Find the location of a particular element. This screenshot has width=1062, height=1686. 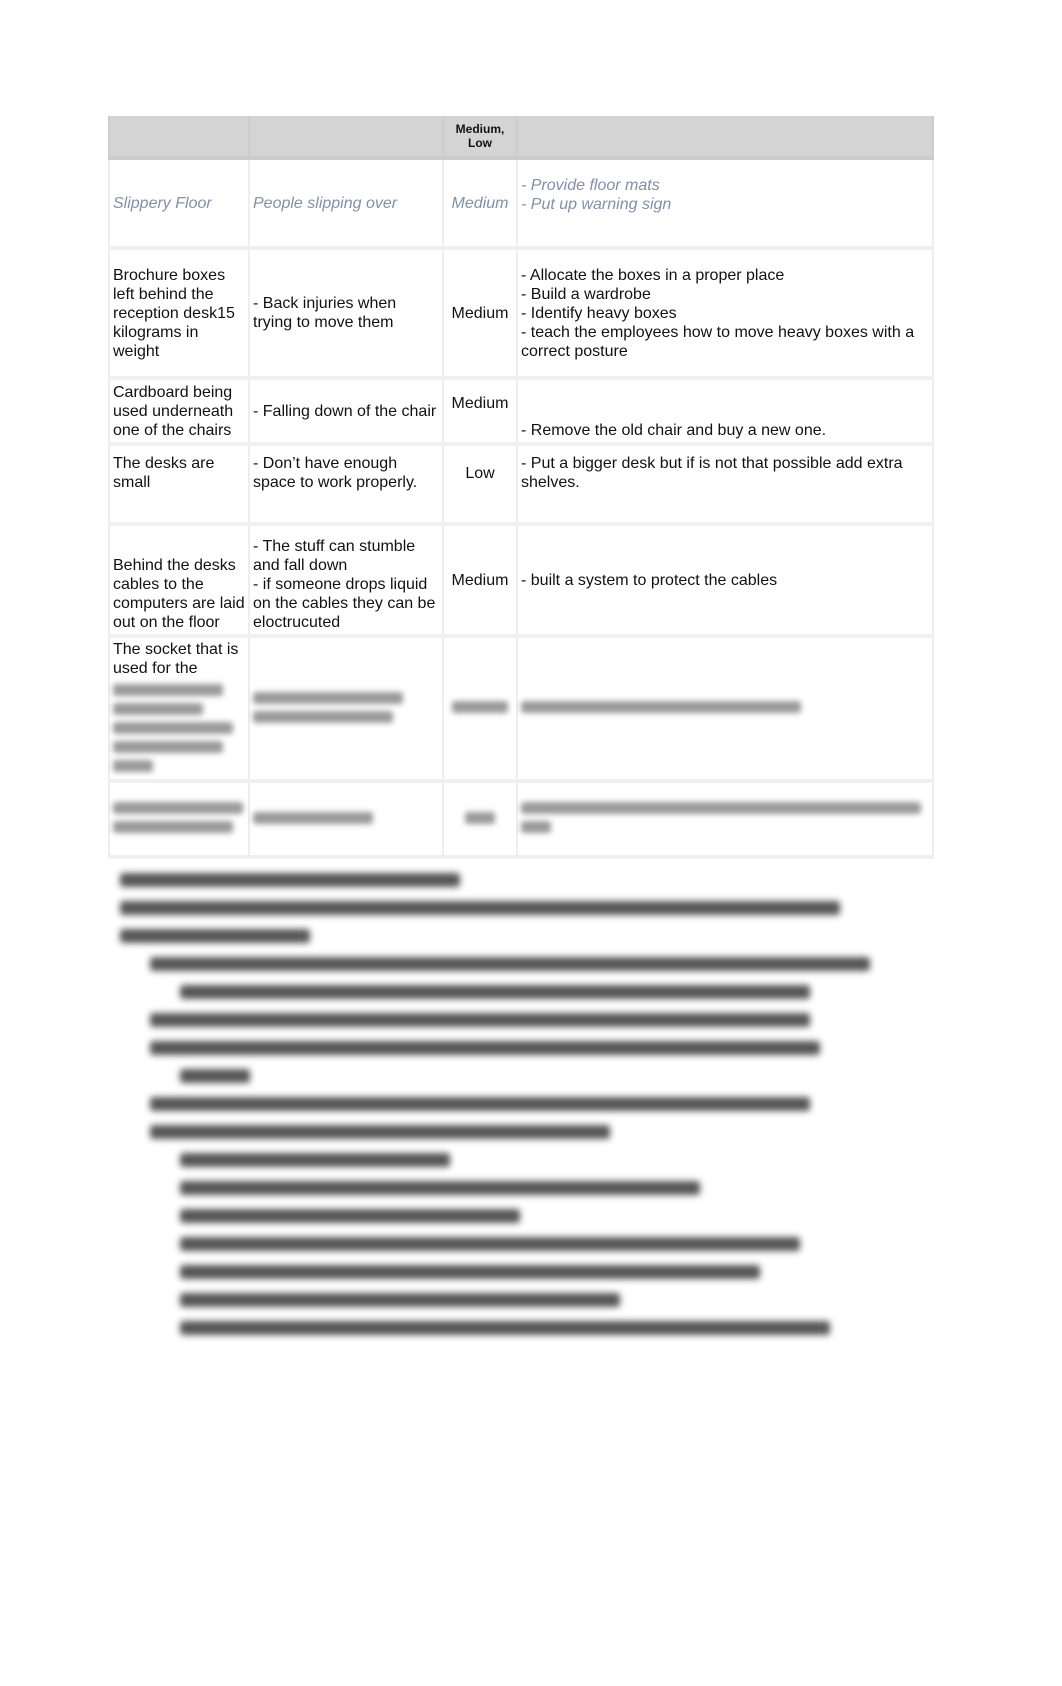

table-row: The socket that is used for the is located at coordinates (521, 709).